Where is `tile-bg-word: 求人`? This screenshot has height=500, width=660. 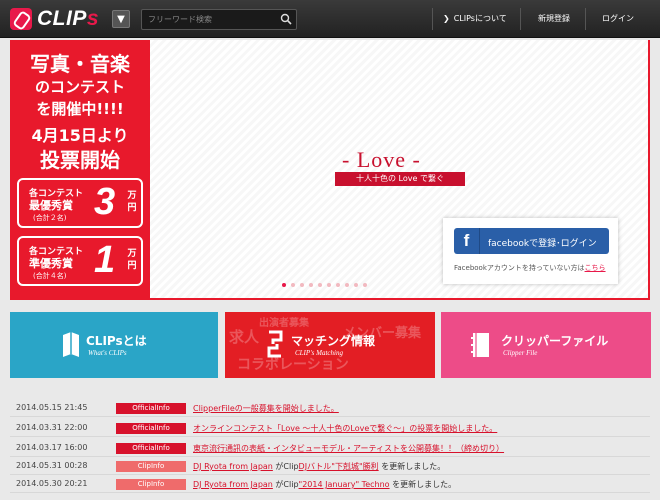 tile-bg-word: 求人 is located at coordinates (244, 337).